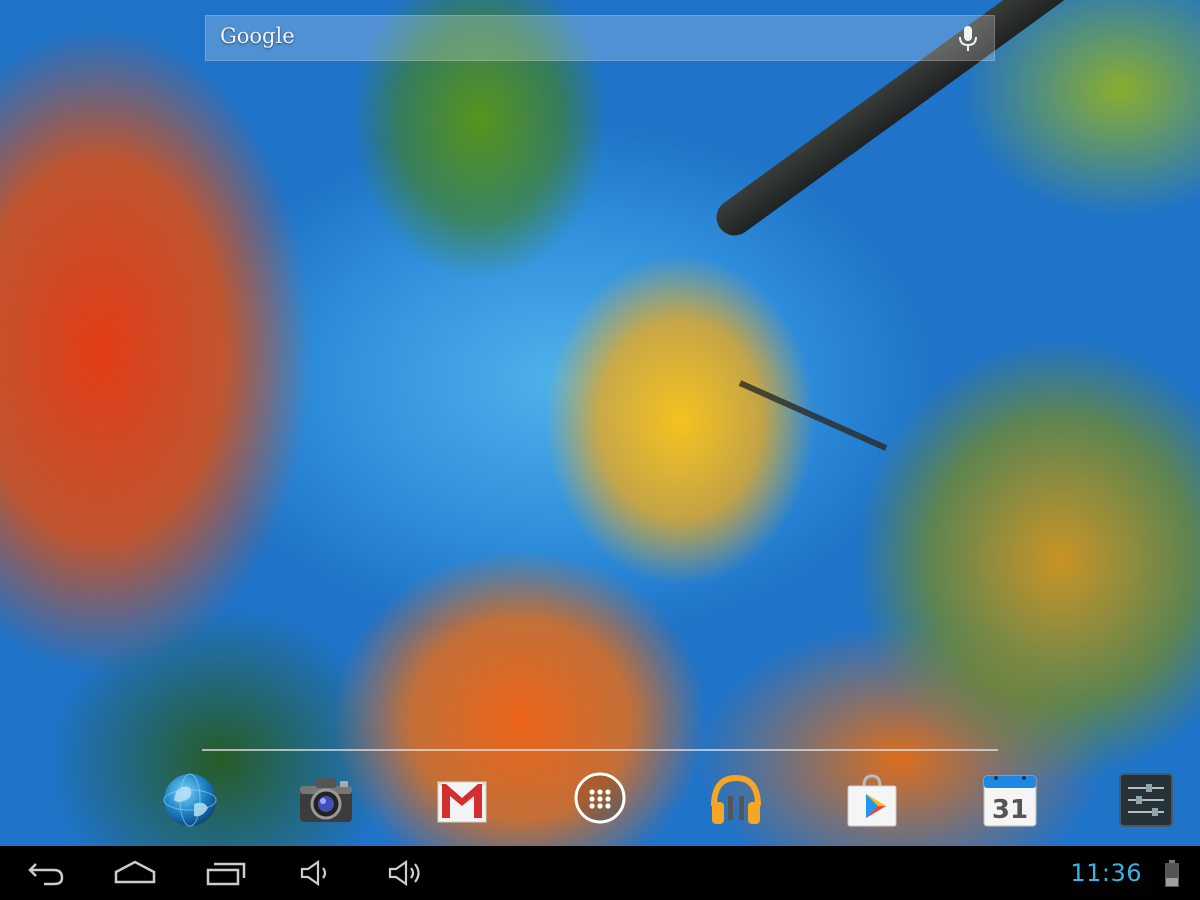 The width and height of the screenshot is (1200, 900). Describe the element at coordinates (600, 38) in the screenshot. I see `google-search-bar: Google` at that location.